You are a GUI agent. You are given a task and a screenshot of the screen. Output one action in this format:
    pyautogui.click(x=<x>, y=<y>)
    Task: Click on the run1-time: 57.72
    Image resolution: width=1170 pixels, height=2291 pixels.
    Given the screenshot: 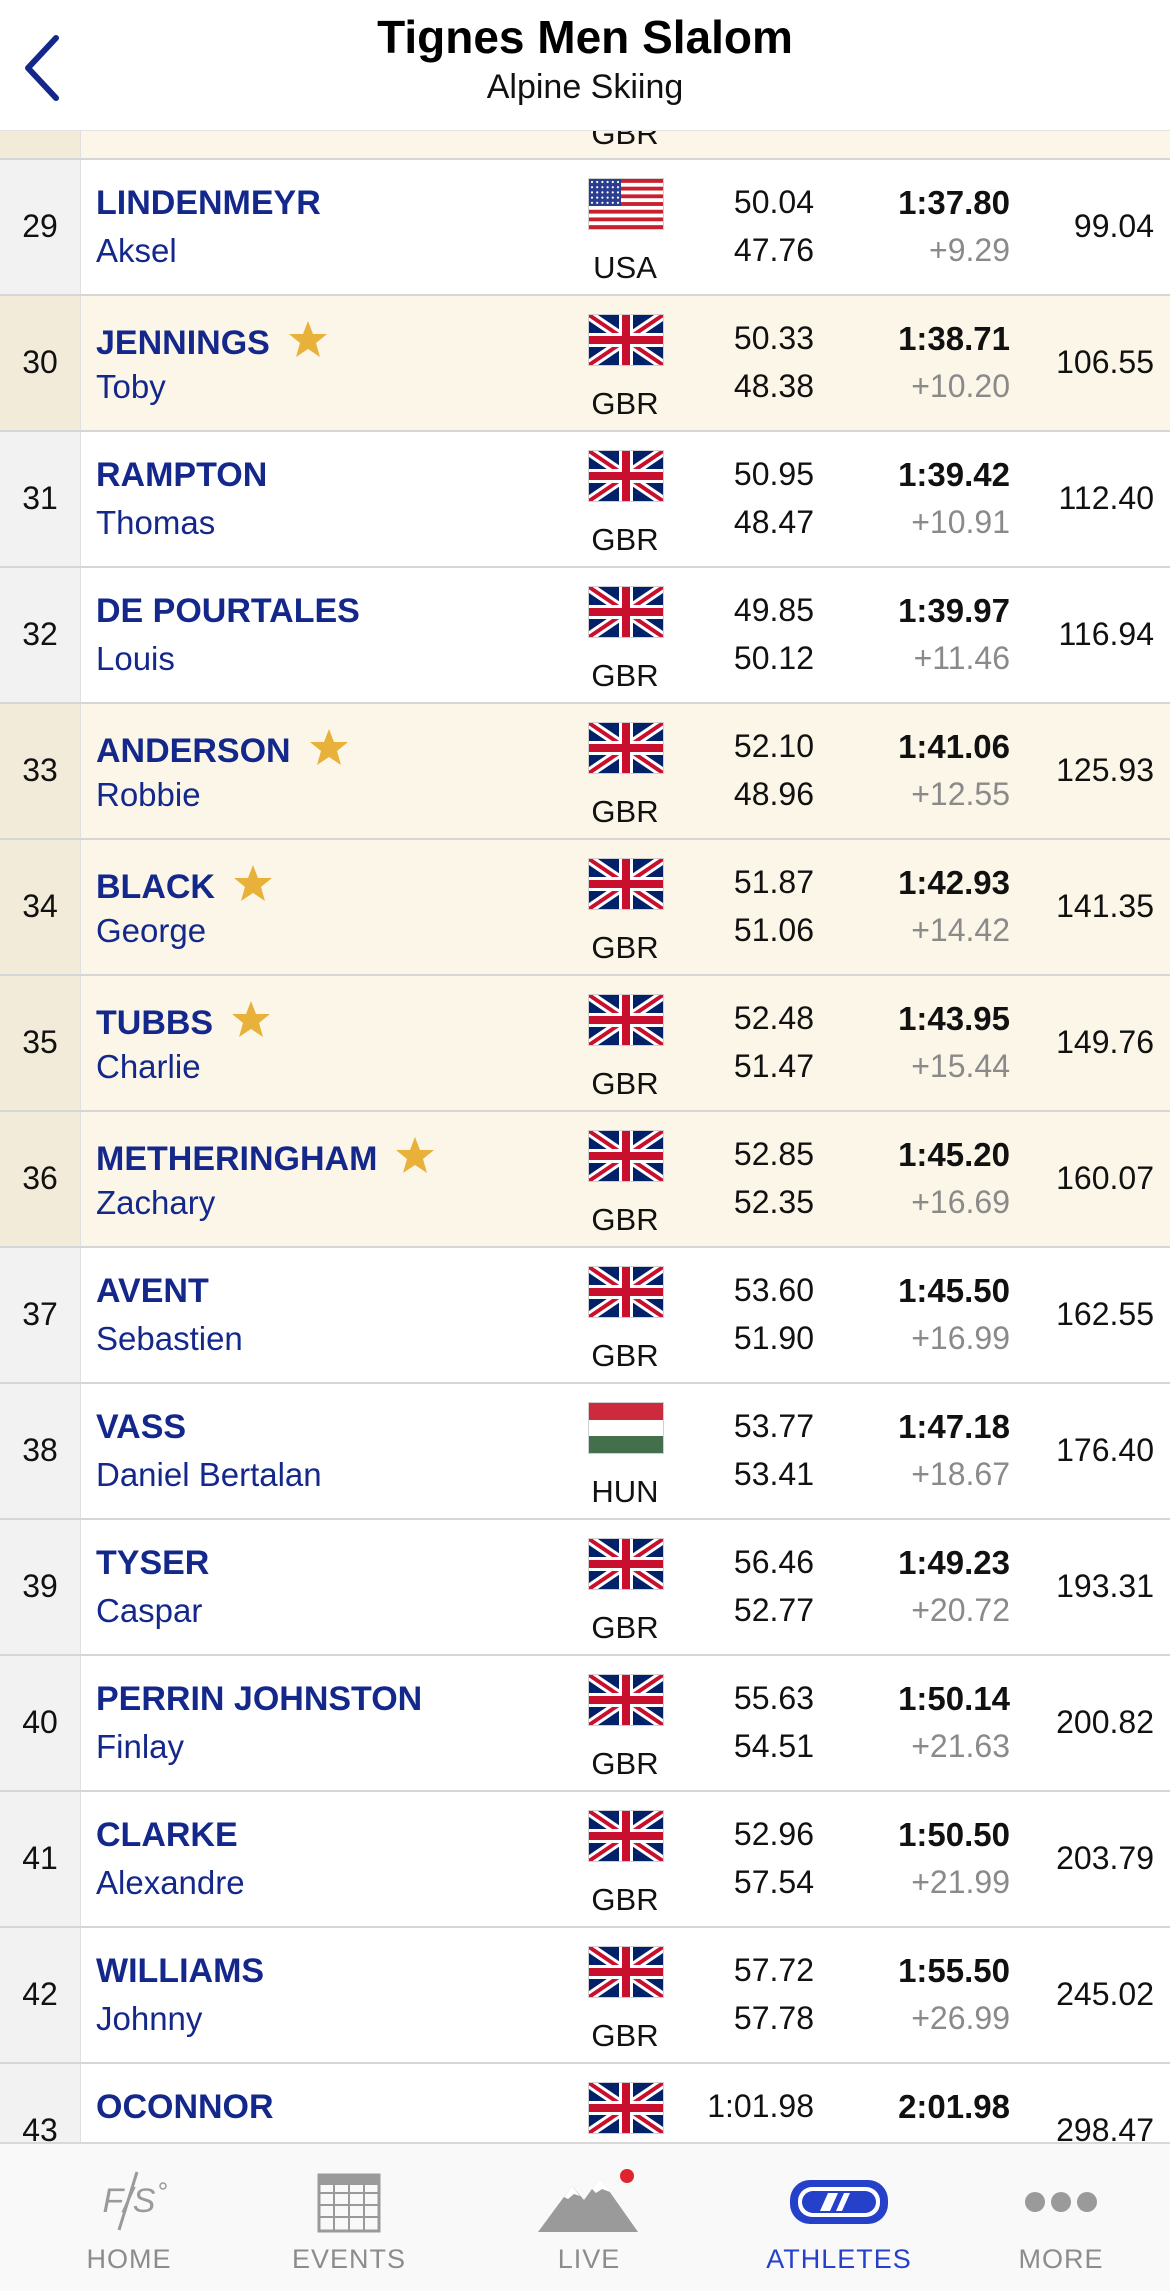 What is the action you would take?
    pyautogui.click(x=773, y=1970)
    